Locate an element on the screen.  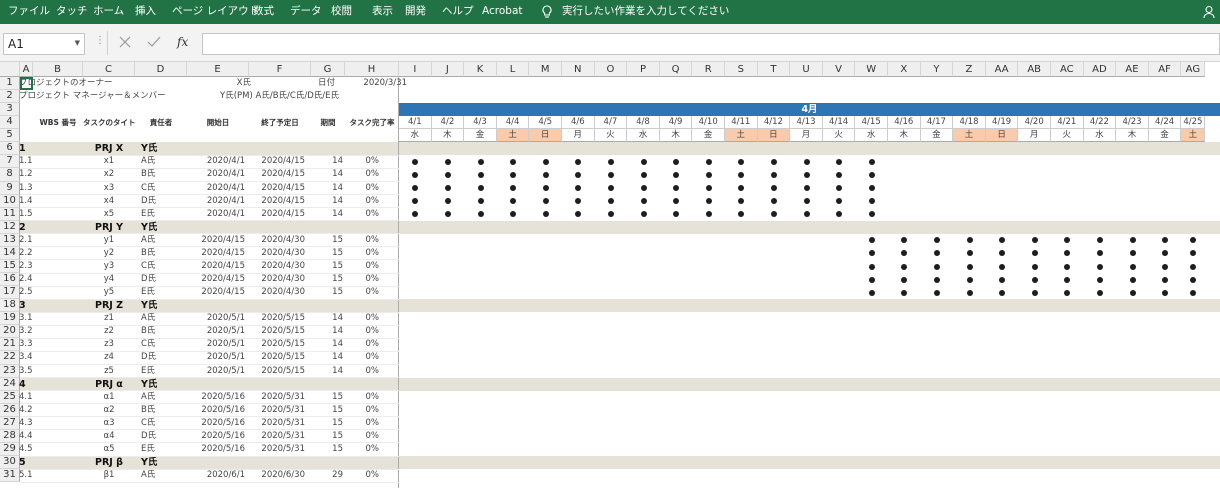
name-box: A1 ▼ is located at coordinates (44, 44).